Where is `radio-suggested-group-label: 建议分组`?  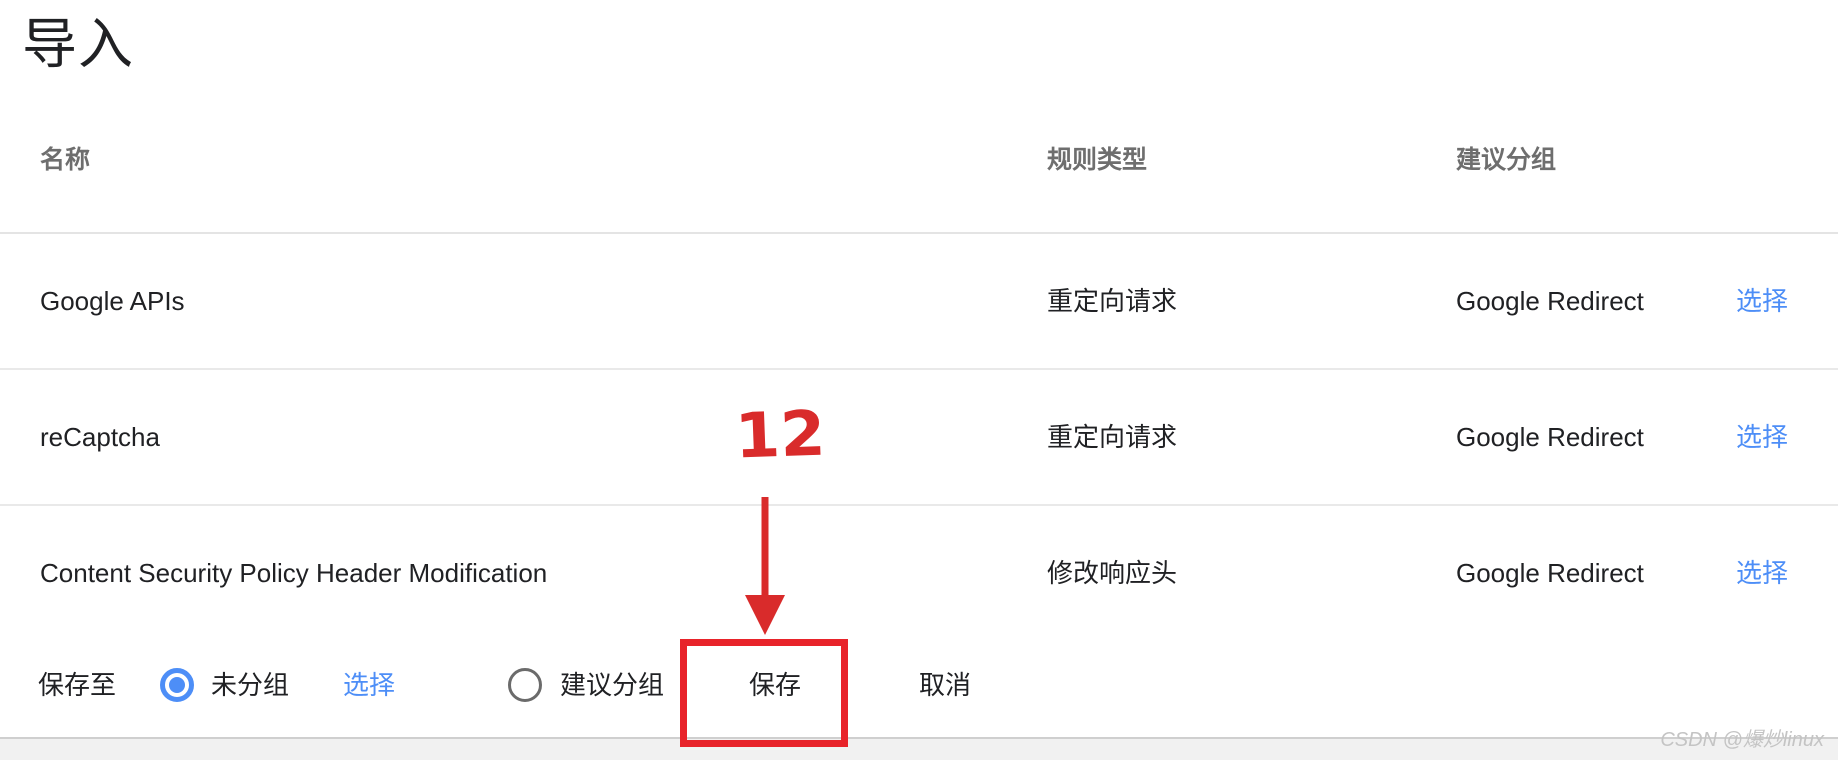 radio-suggested-group-label: 建议分组 is located at coordinates (612, 685).